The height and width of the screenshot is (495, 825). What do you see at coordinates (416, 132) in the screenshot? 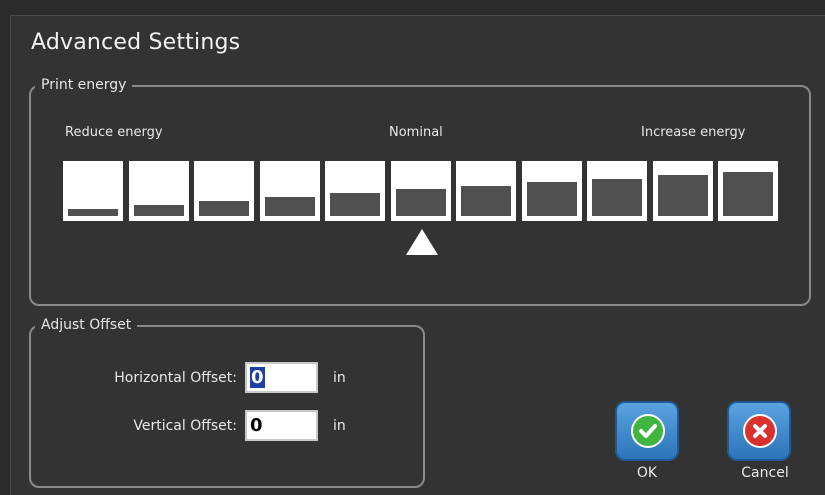
I see `nominal-label: Nominal` at bounding box center [416, 132].